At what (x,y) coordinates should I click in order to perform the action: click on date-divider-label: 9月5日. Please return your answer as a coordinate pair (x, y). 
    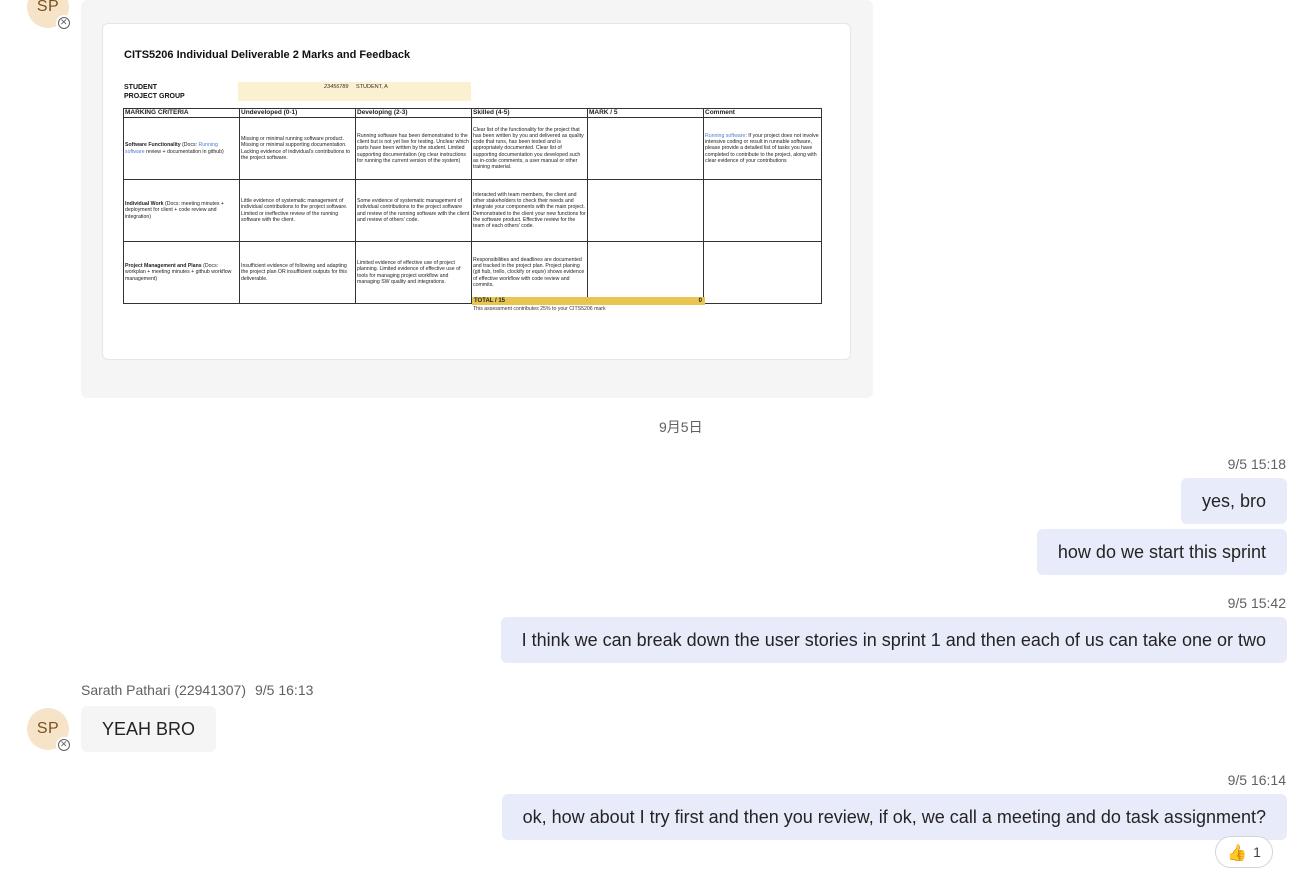
    Looking at the image, I should click on (681, 427).